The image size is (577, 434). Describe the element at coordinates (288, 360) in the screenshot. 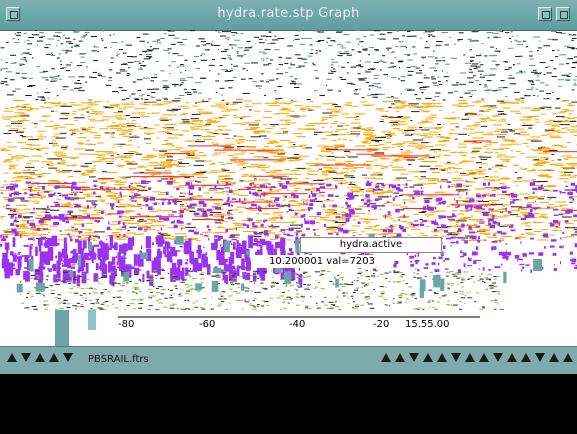

I see `graph-toolbar: PBSRAIL.ftrs` at that location.